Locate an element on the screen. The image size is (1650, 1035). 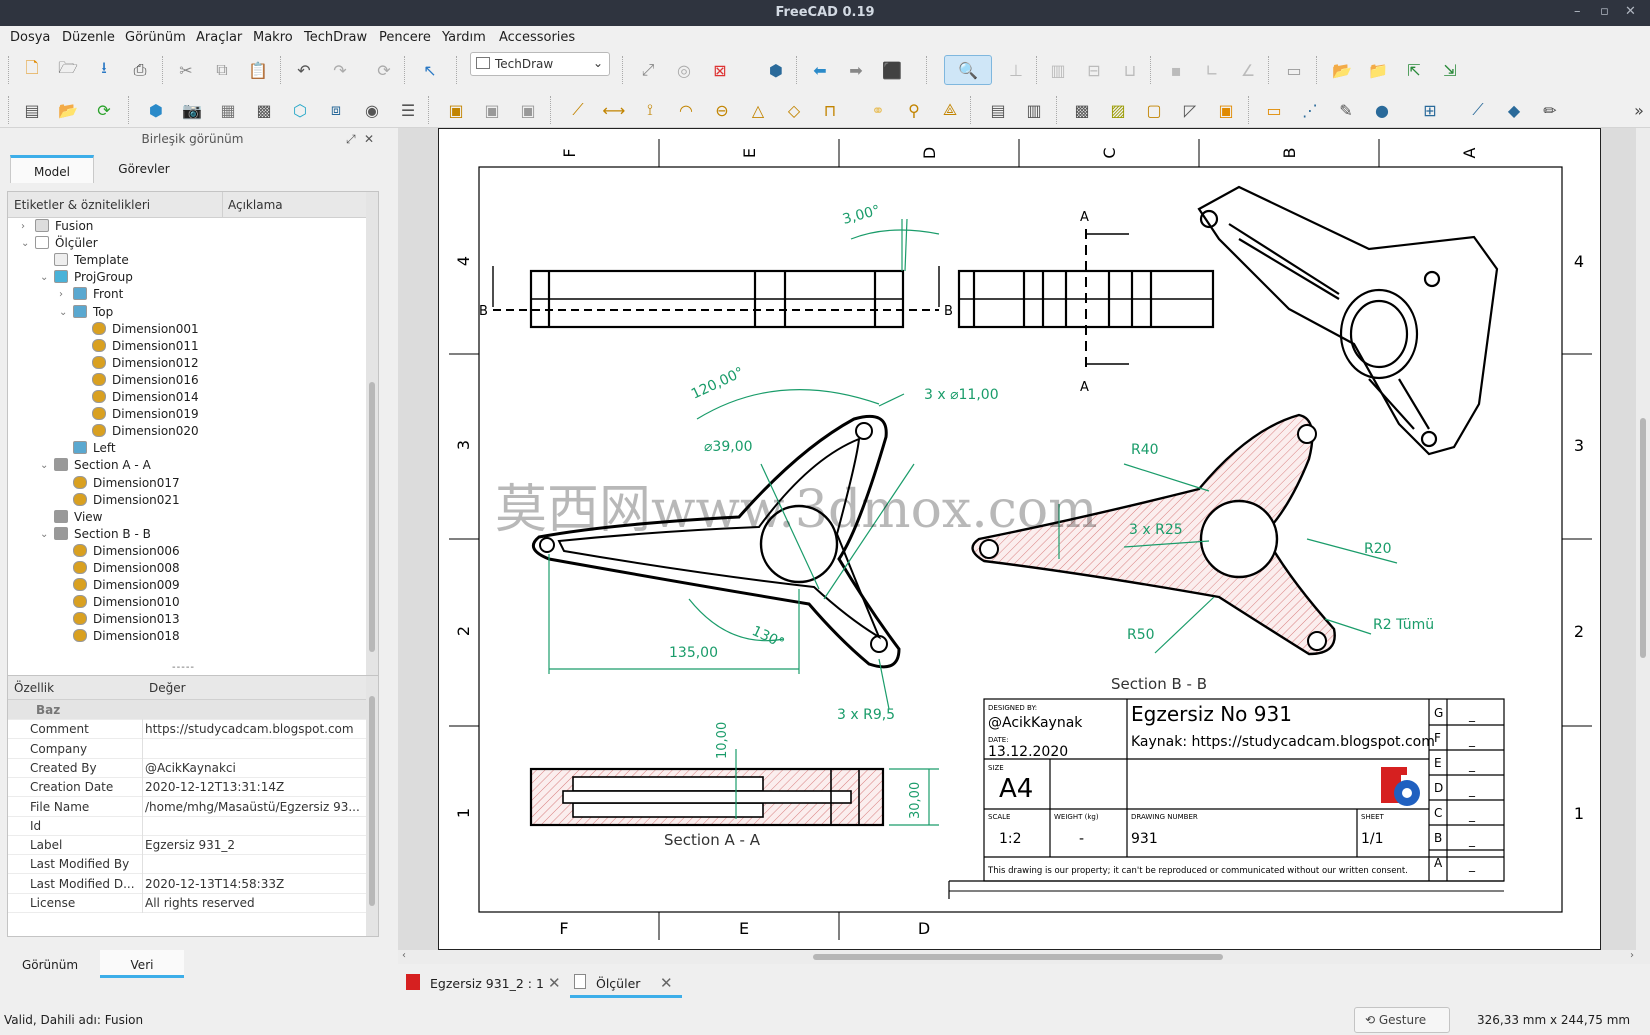
hatch-icon: ▩ is located at coordinates (1082, 110).